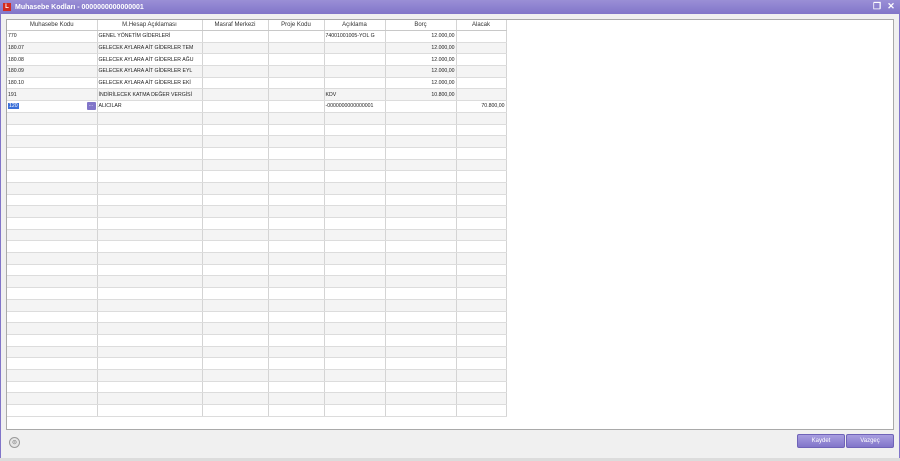  Describe the element at coordinates (52, 83) in the screenshot. I see `table-cell: 180.10` at that location.